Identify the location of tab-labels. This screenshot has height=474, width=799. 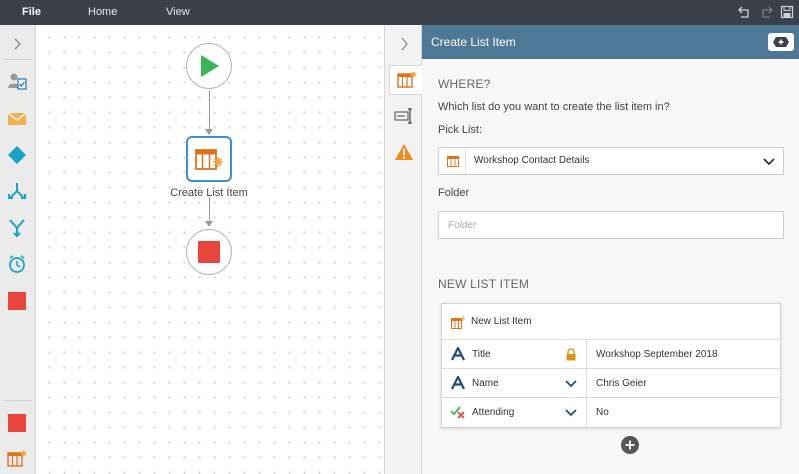
(404, 116).